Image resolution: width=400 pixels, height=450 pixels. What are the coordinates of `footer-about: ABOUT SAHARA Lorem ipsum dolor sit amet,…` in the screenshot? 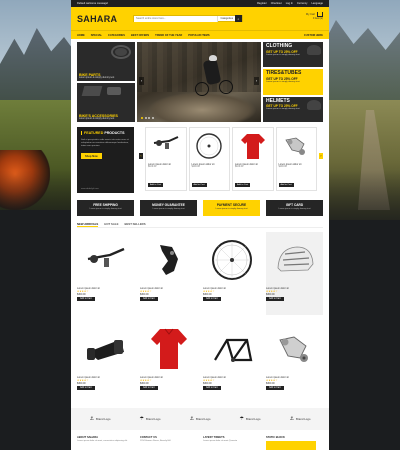 It's located at (105, 443).